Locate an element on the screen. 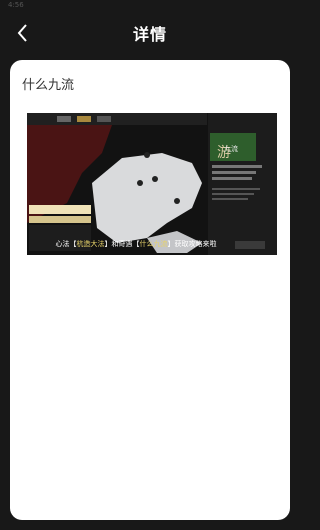 This screenshot has height=530, width=320. article-title: 什么九流 is located at coordinates (48, 85).